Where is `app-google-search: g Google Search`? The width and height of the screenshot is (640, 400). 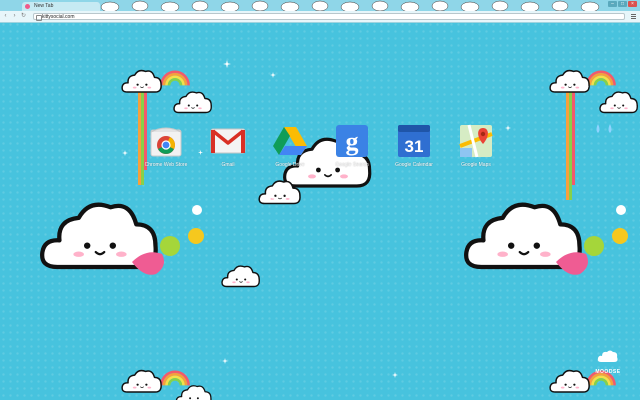
app-google-search: g Google Search is located at coordinates (352, 146).